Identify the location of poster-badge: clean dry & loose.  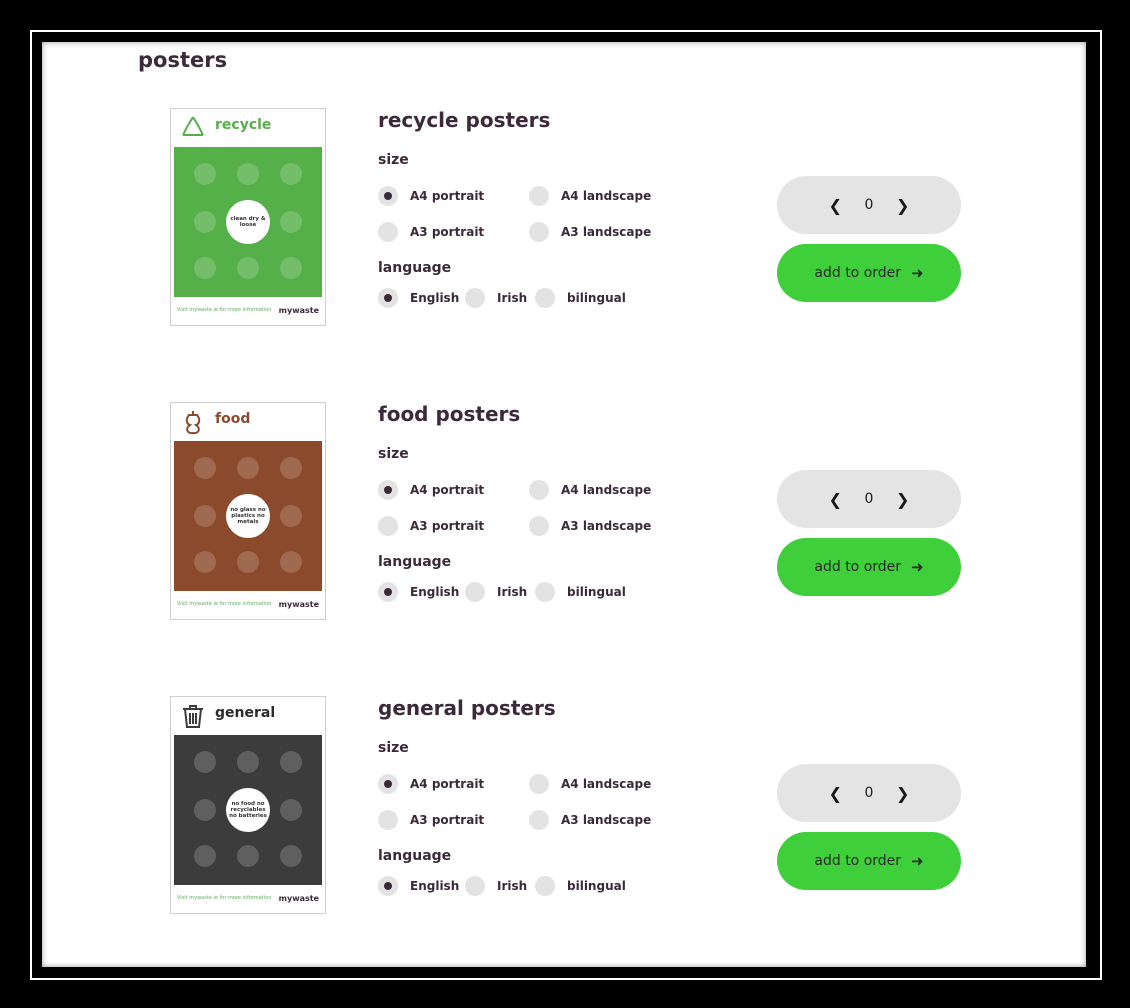
(248, 222).